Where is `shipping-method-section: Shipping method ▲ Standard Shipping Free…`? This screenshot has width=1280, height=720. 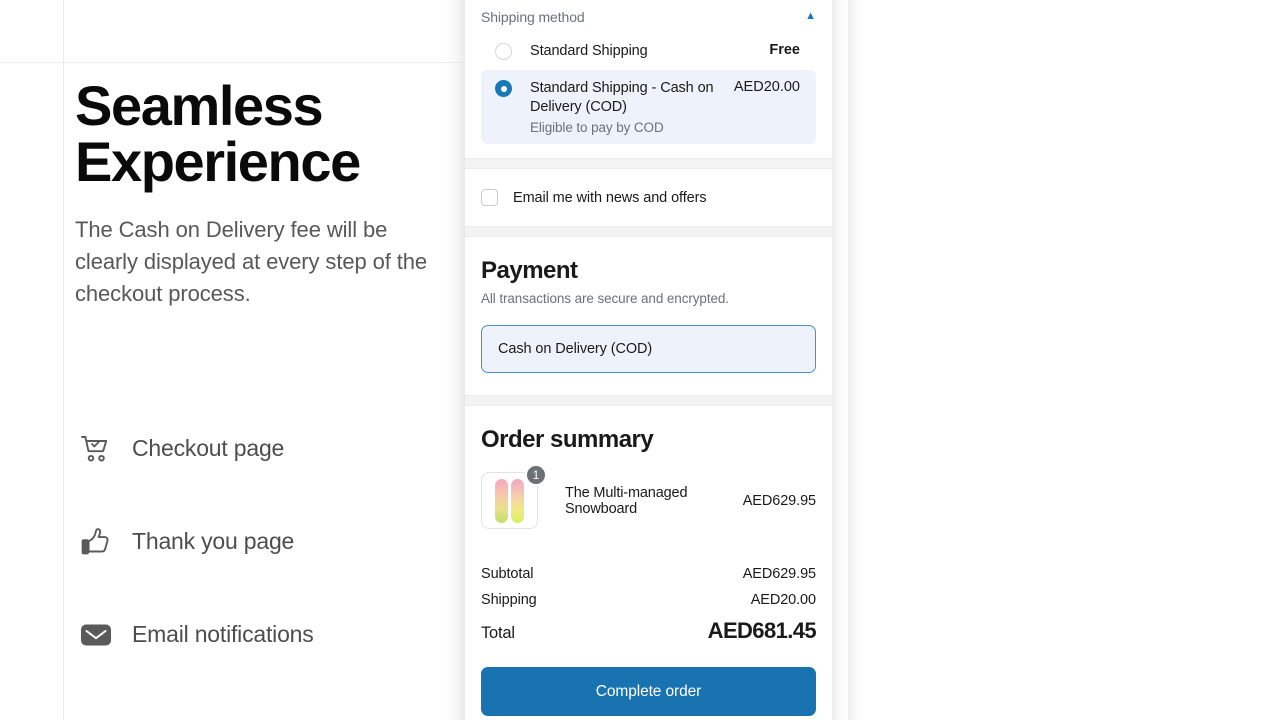 shipping-method-section: Shipping method ▲ Standard Shipping Free… is located at coordinates (648, 79).